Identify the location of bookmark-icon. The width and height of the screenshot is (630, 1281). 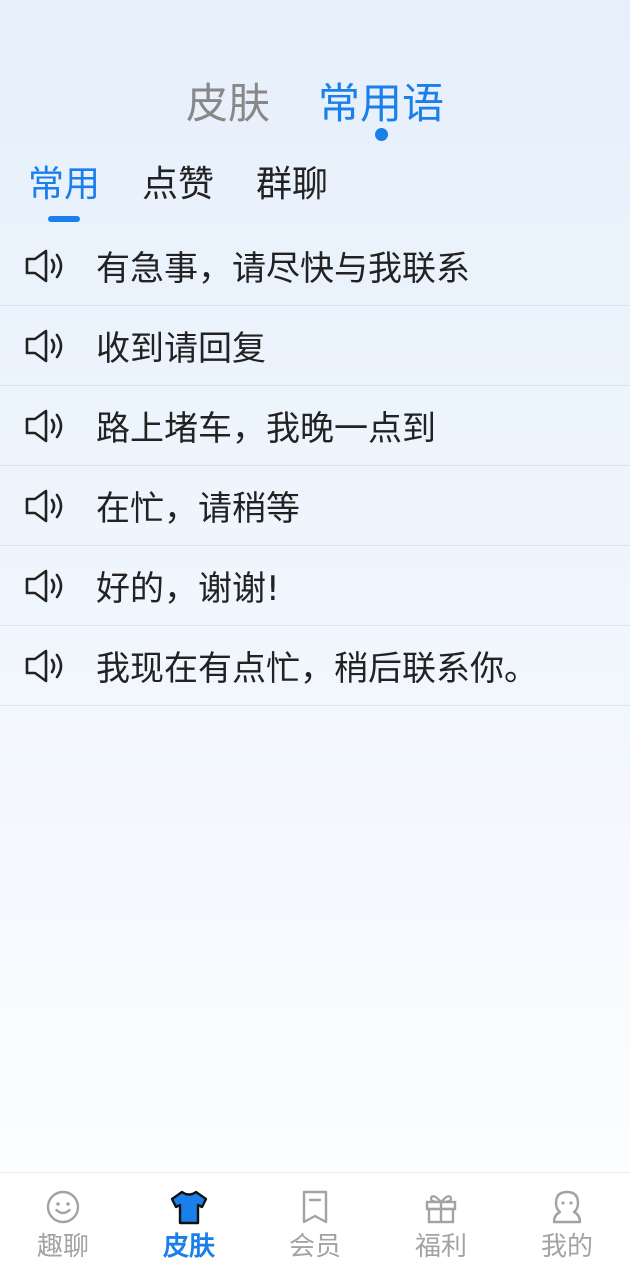
(315, 1207).